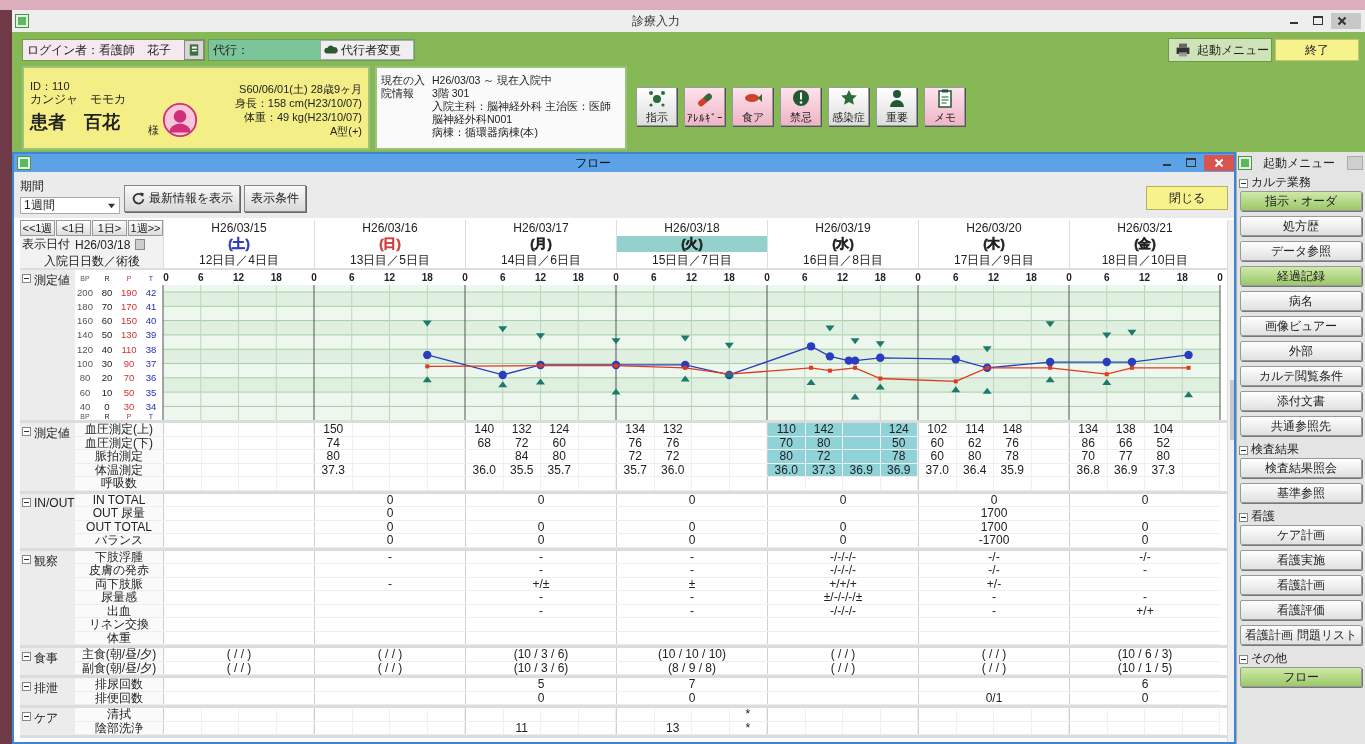 This screenshot has height=744, width=1365. I want to click on table-cell: 150, so click(334, 429).